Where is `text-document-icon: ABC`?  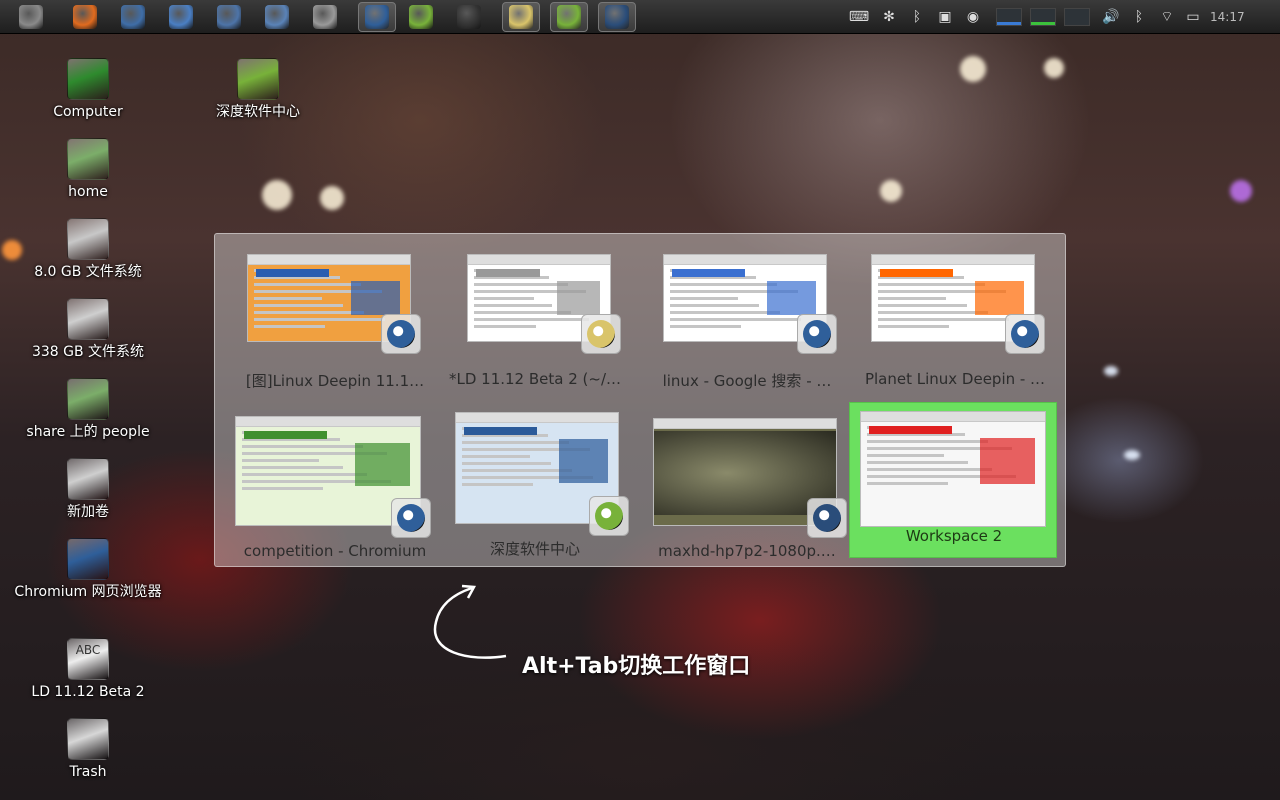 text-document-icon: ABC is located at coordinates (88, 659).